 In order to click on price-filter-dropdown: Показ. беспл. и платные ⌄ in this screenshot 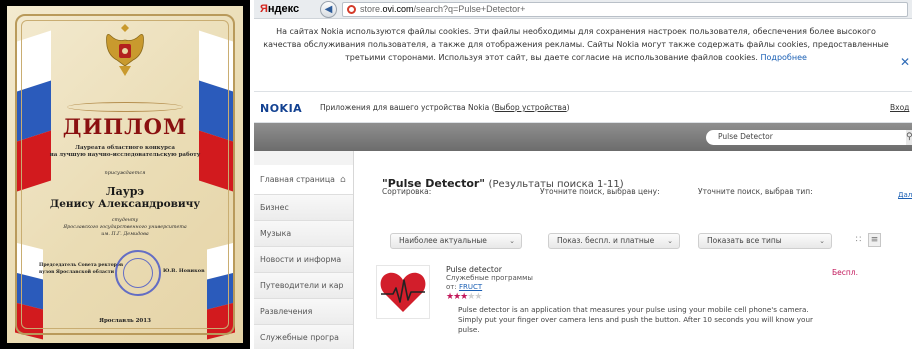, I will do `click(614, 241)`.